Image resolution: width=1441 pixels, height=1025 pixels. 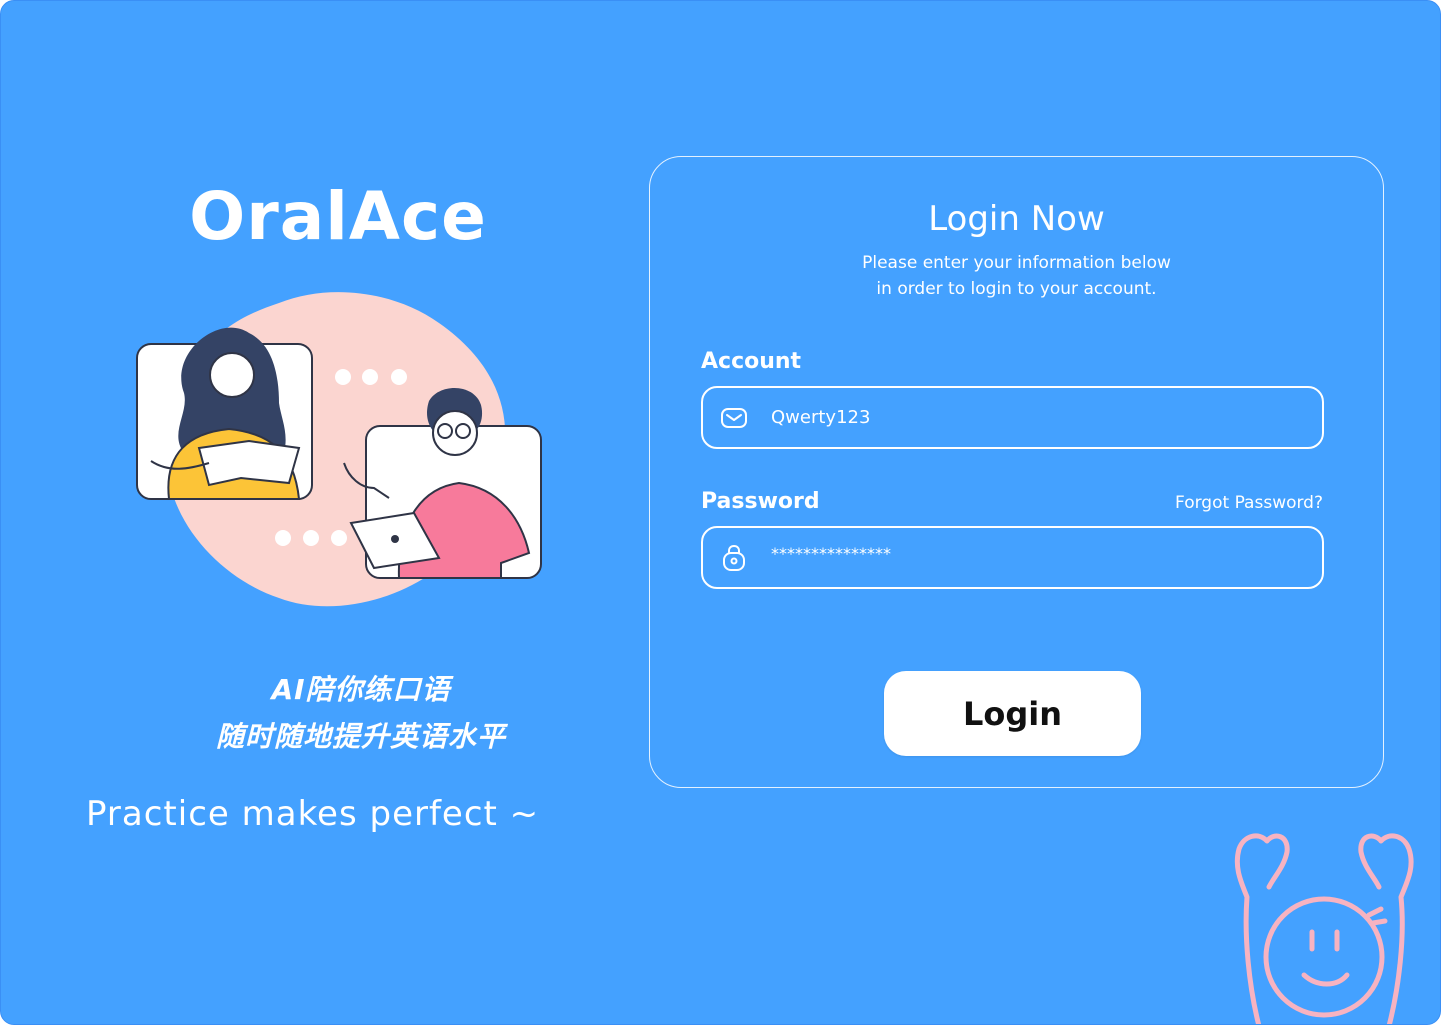 I want to click on slogan-english: Practice makes perfect ~, so click(x=313, y=814).